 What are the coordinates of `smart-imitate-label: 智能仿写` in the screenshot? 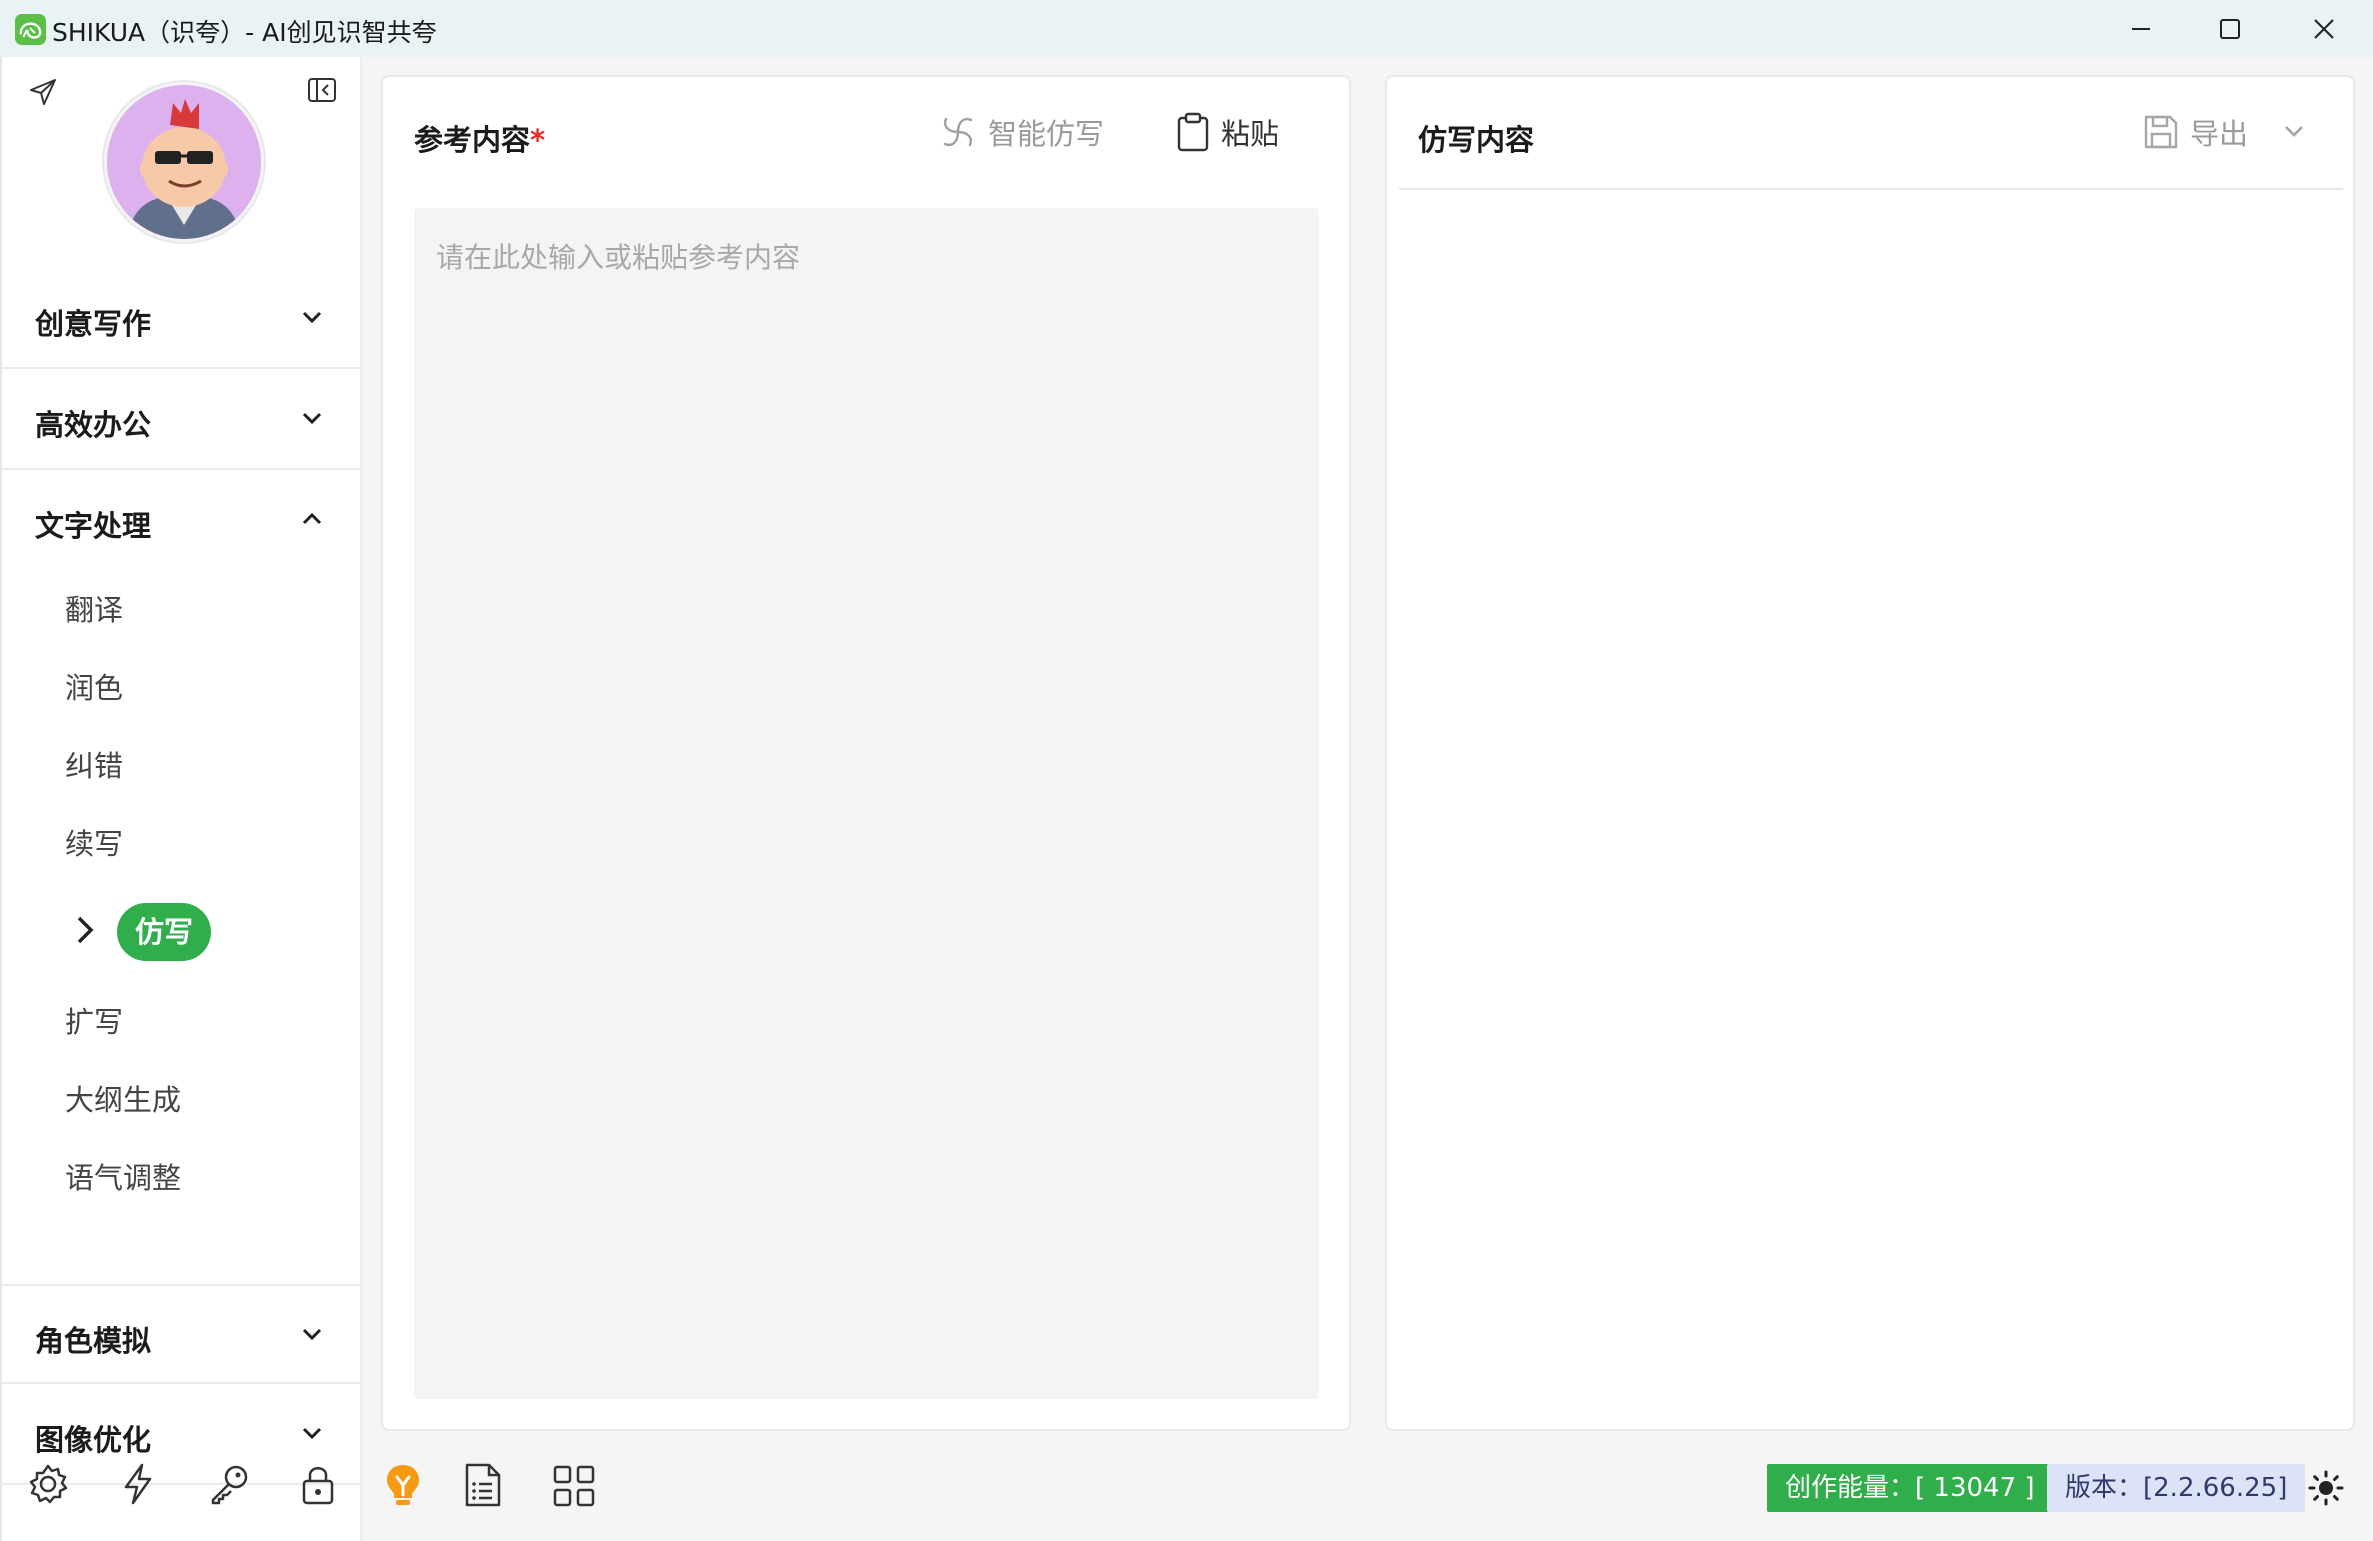 It's located at (1046, 134).